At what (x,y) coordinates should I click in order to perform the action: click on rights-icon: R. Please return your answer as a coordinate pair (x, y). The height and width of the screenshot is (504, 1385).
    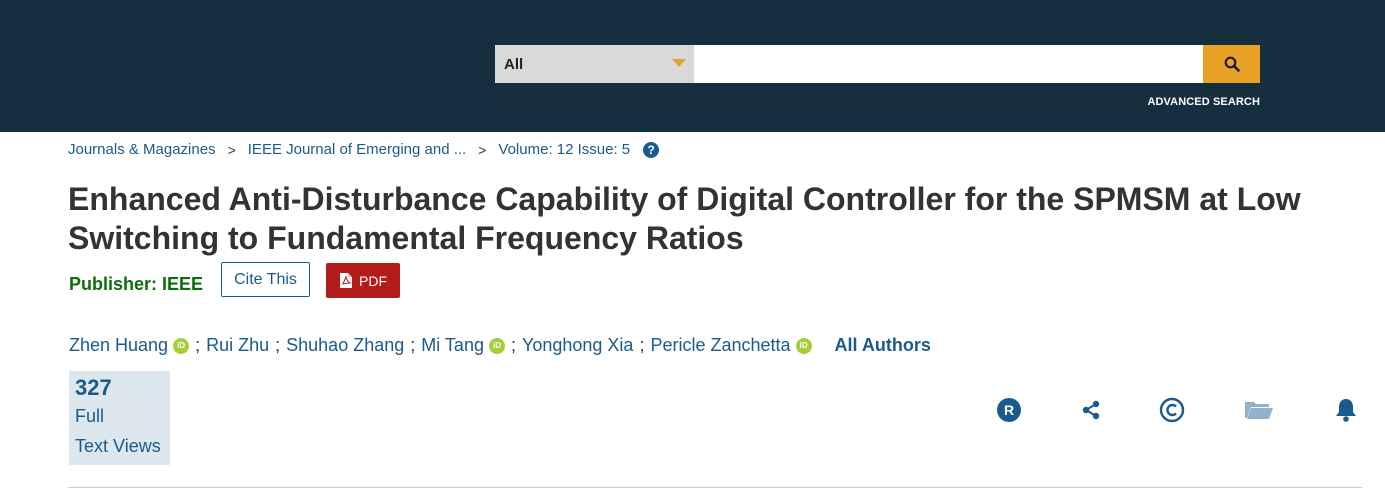
    Looking at the image, I should click on (1009, 410).